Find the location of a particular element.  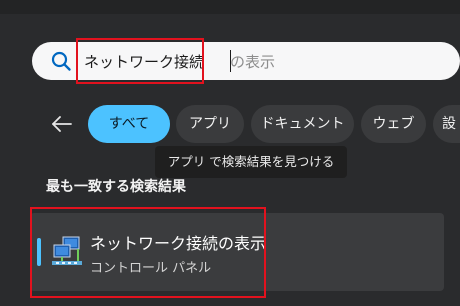

top-strip is located at coordinates (230, 7).